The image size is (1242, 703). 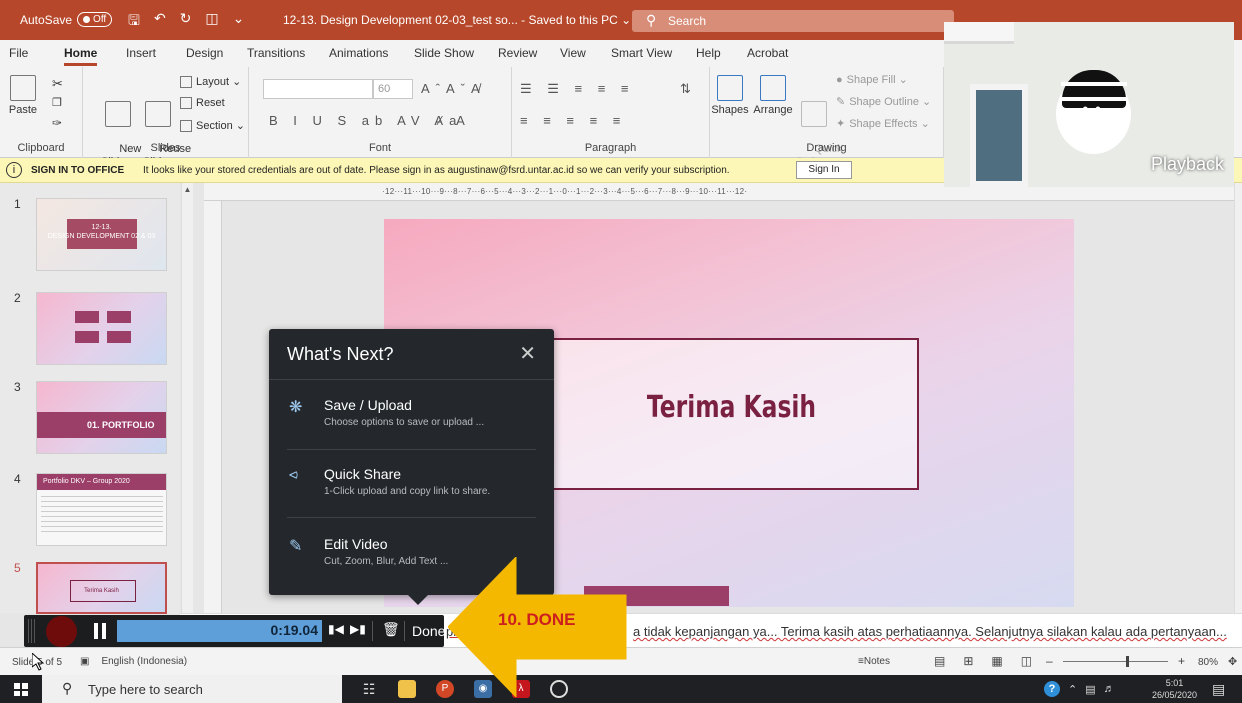 I want to click on zoom-level: 80%, so click(x=1208, y=662).